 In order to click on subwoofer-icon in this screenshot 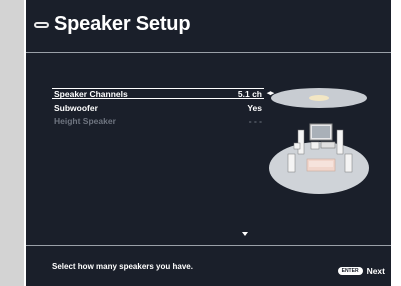, I will do `click(297, 146)`.